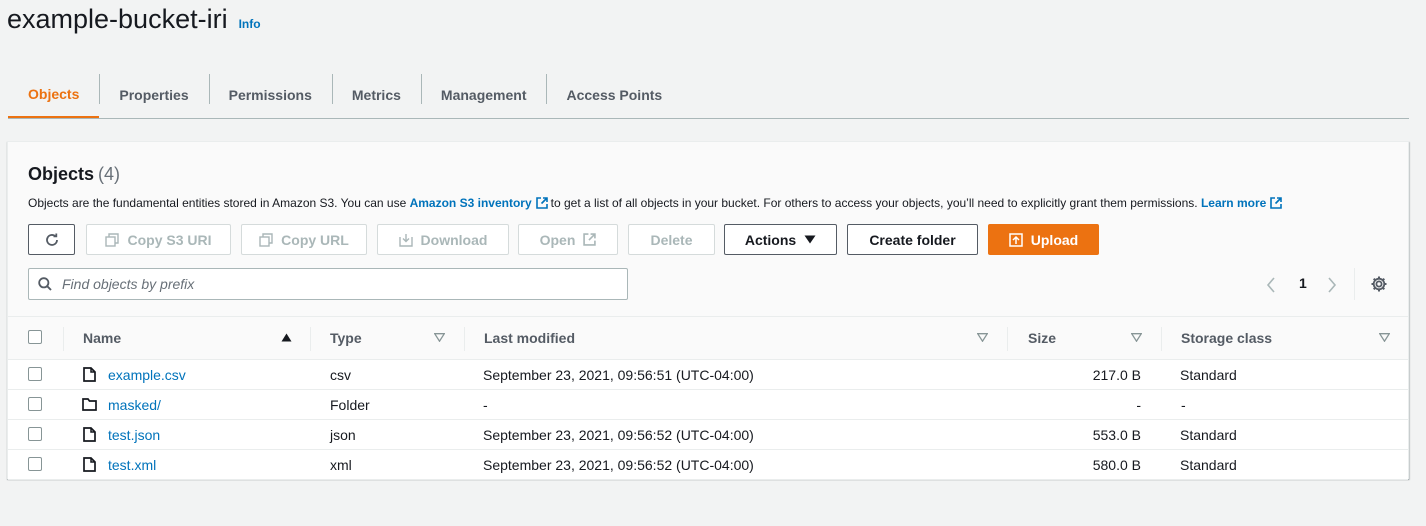 This screenshot has height=526, width=1426. I want to click on chevron-right-icon, so click(1332, 285).